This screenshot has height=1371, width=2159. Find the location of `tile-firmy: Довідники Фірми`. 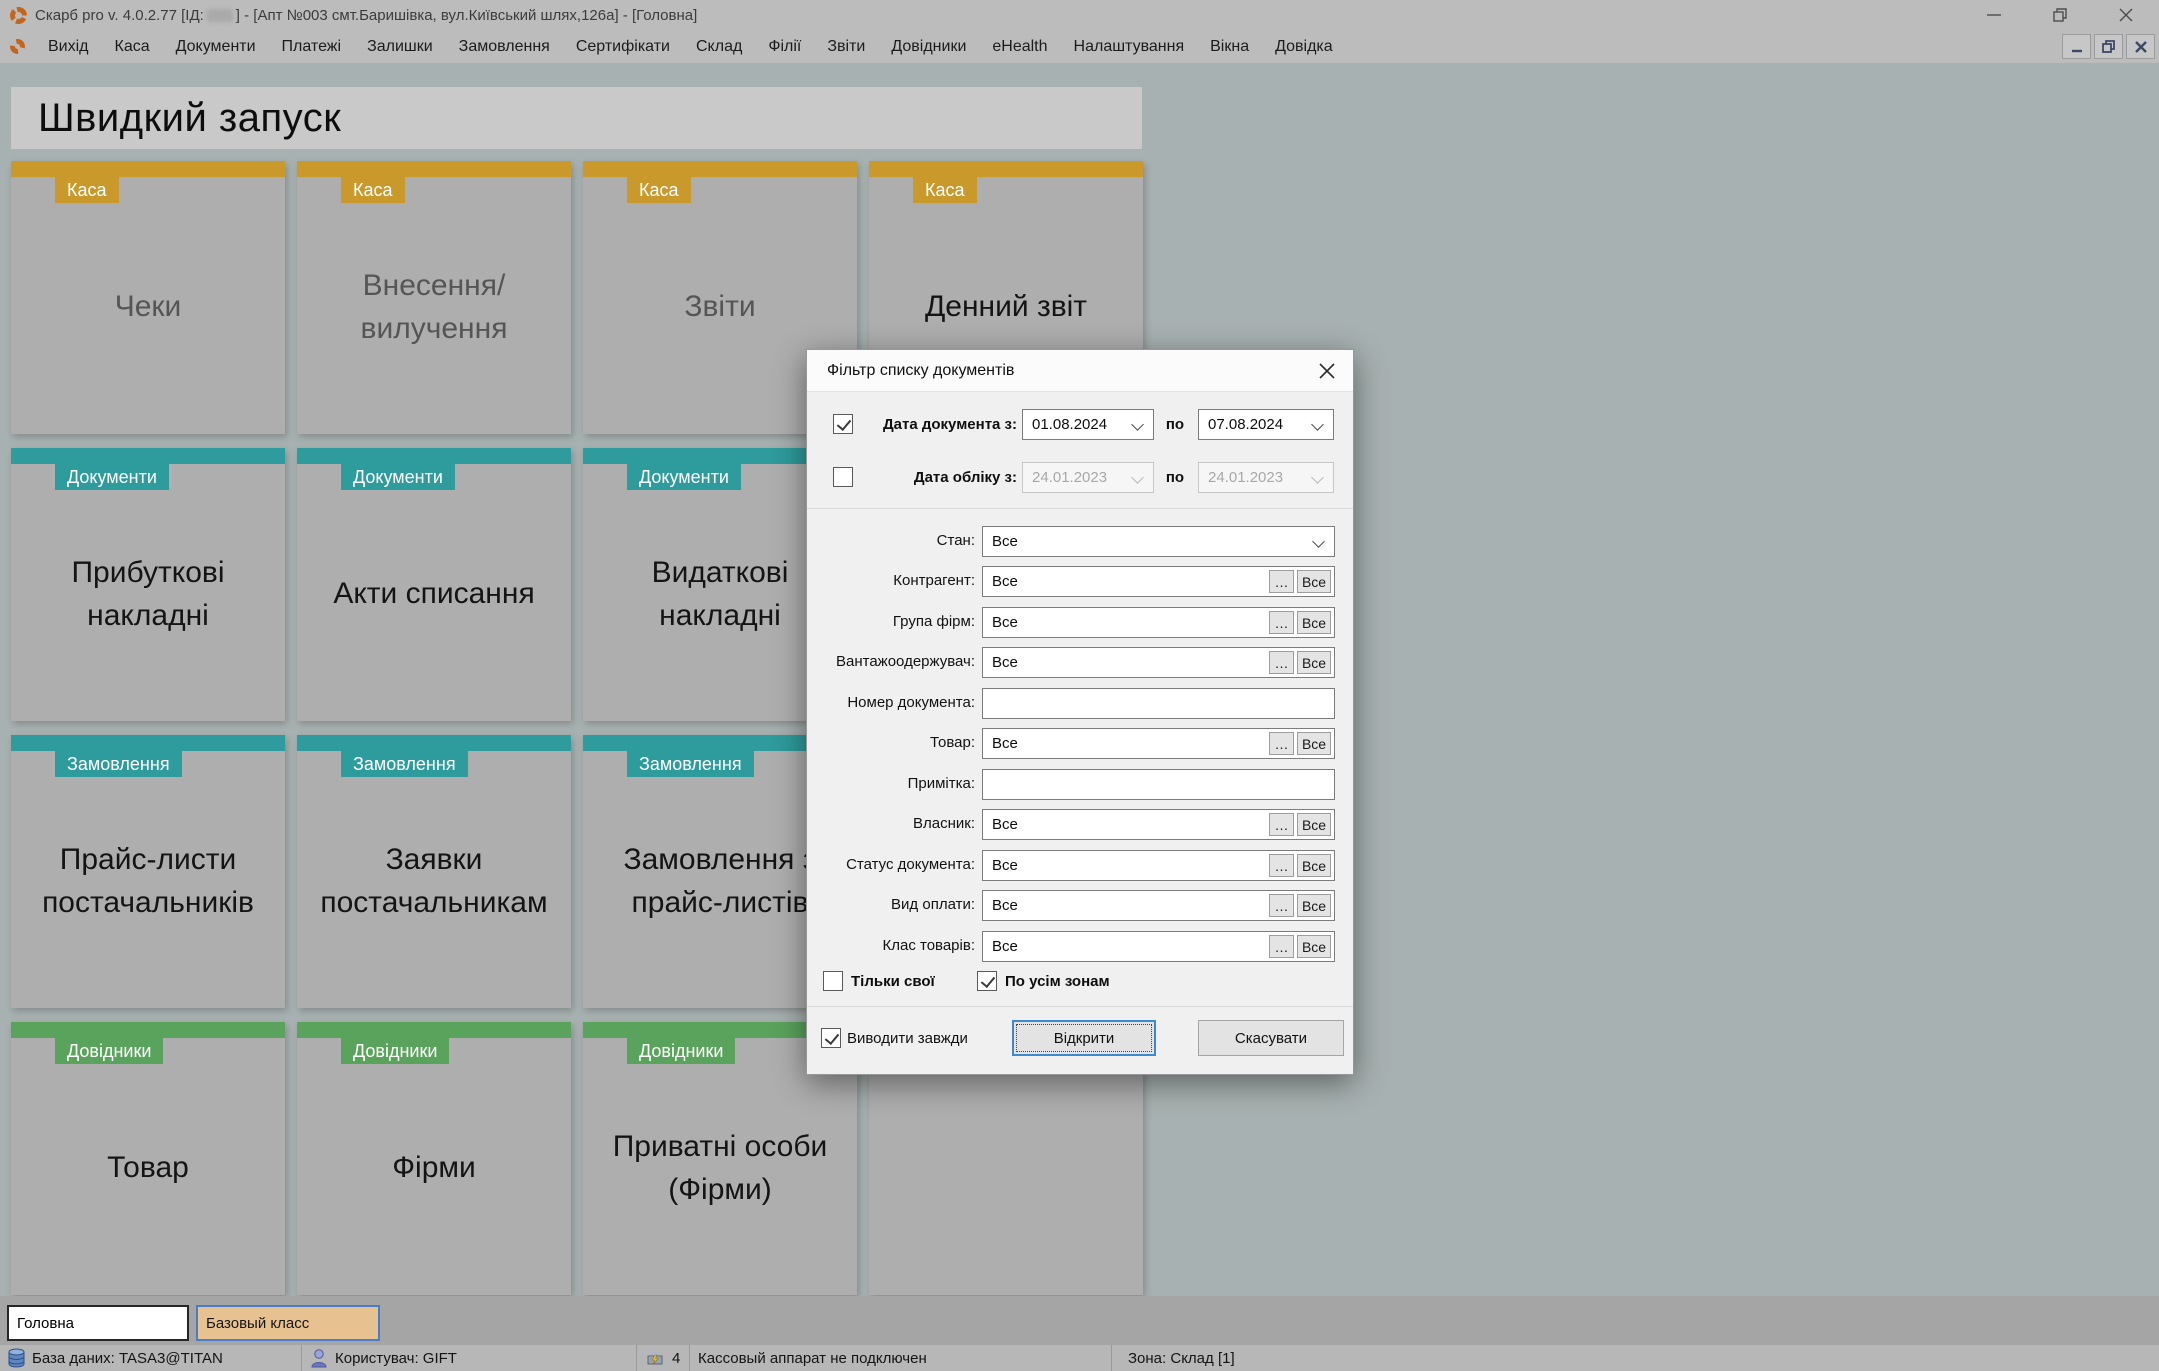

tile-firmy: Довідники Фірми is located at coordinates (434, 1158).